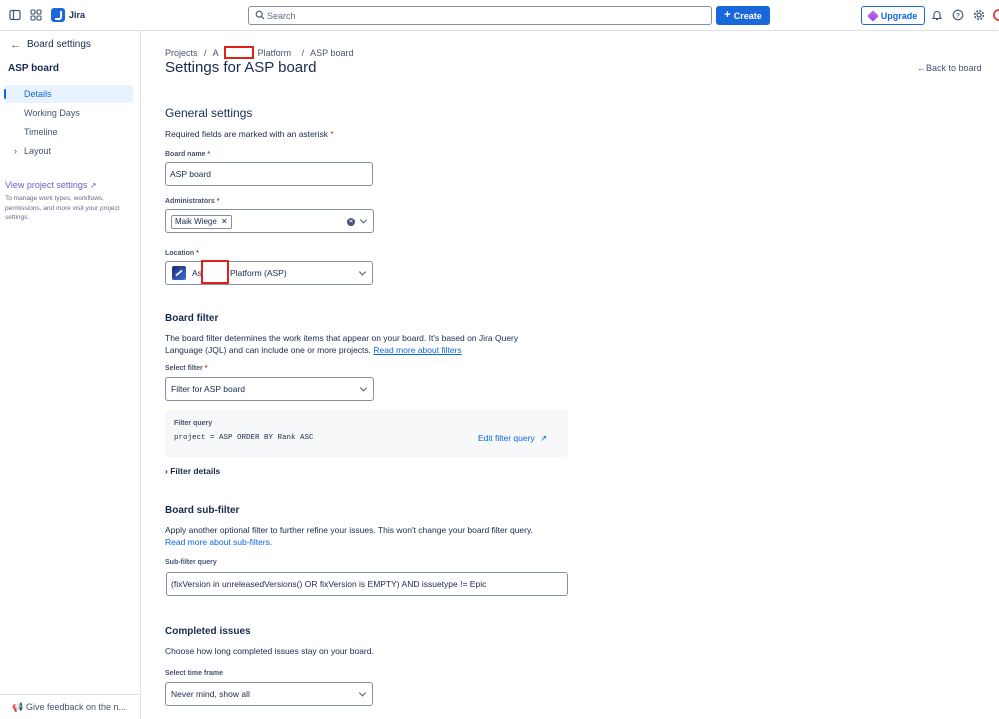 Image resolution: width=999 pixels, height=719 pixels. I want to click on filter-details-toggle: › Filter details, so click(192, 471).